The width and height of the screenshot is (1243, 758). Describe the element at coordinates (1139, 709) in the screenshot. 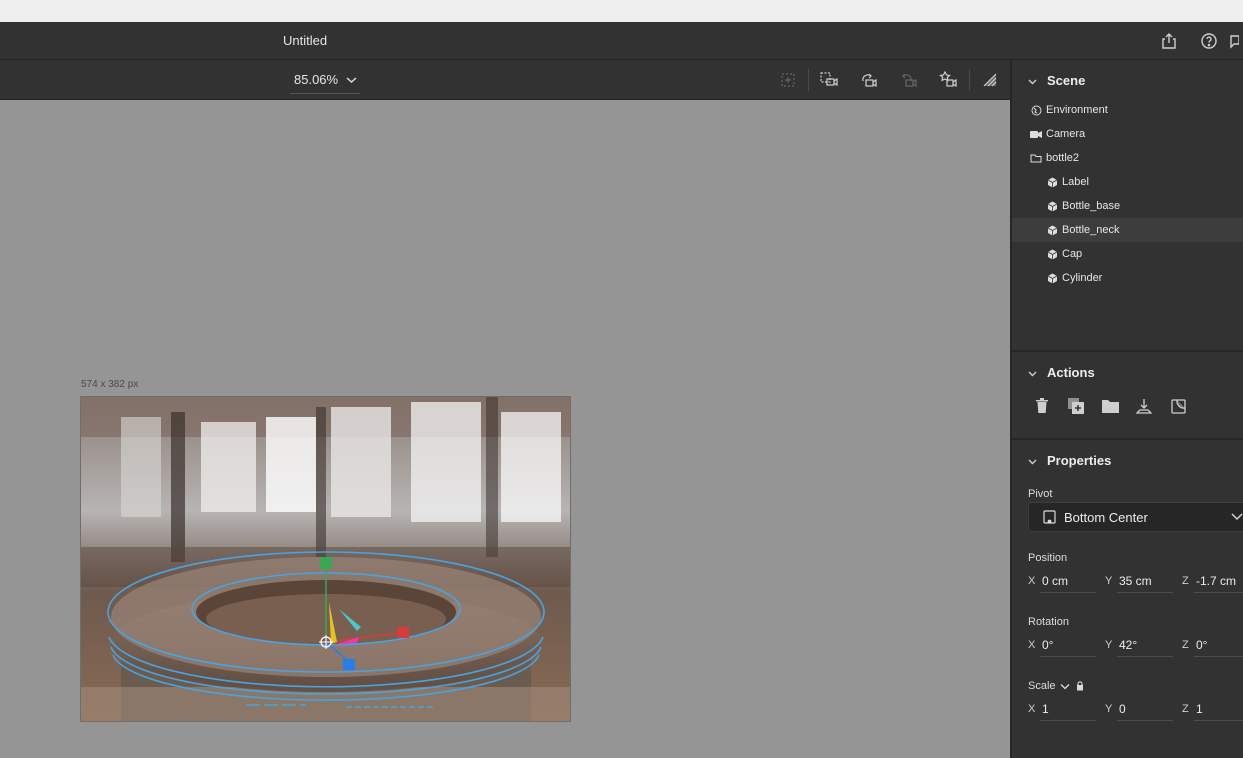

I see `scale-y-field: Y 0` at that location.